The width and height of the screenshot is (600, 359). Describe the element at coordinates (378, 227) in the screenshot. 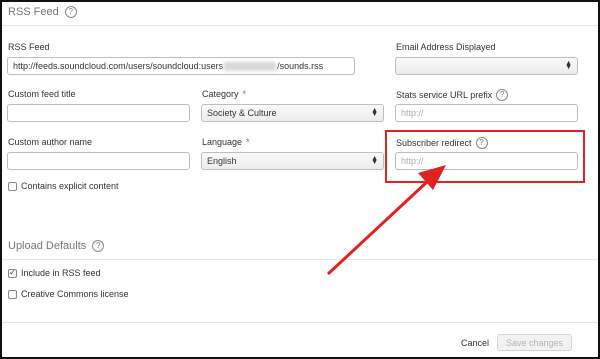

I see `annotation-arrow-shaft` at that location.